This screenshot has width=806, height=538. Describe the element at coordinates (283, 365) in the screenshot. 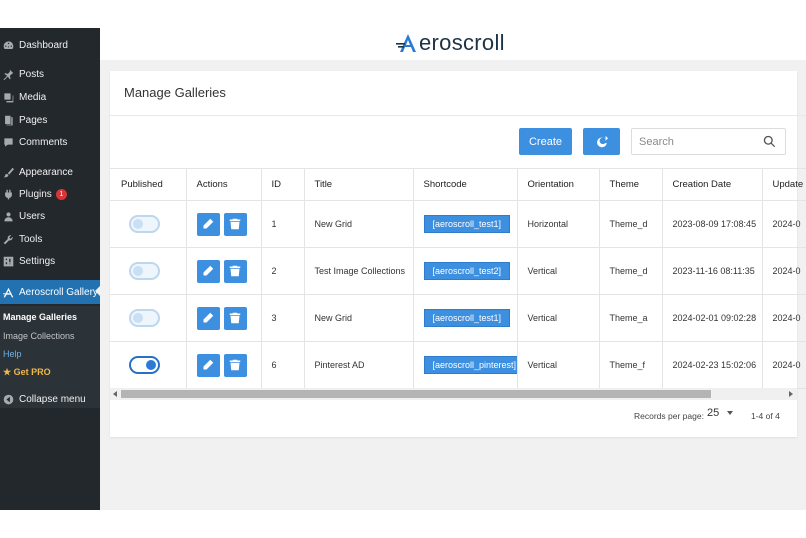

I see `cell-id: 6` at that location.